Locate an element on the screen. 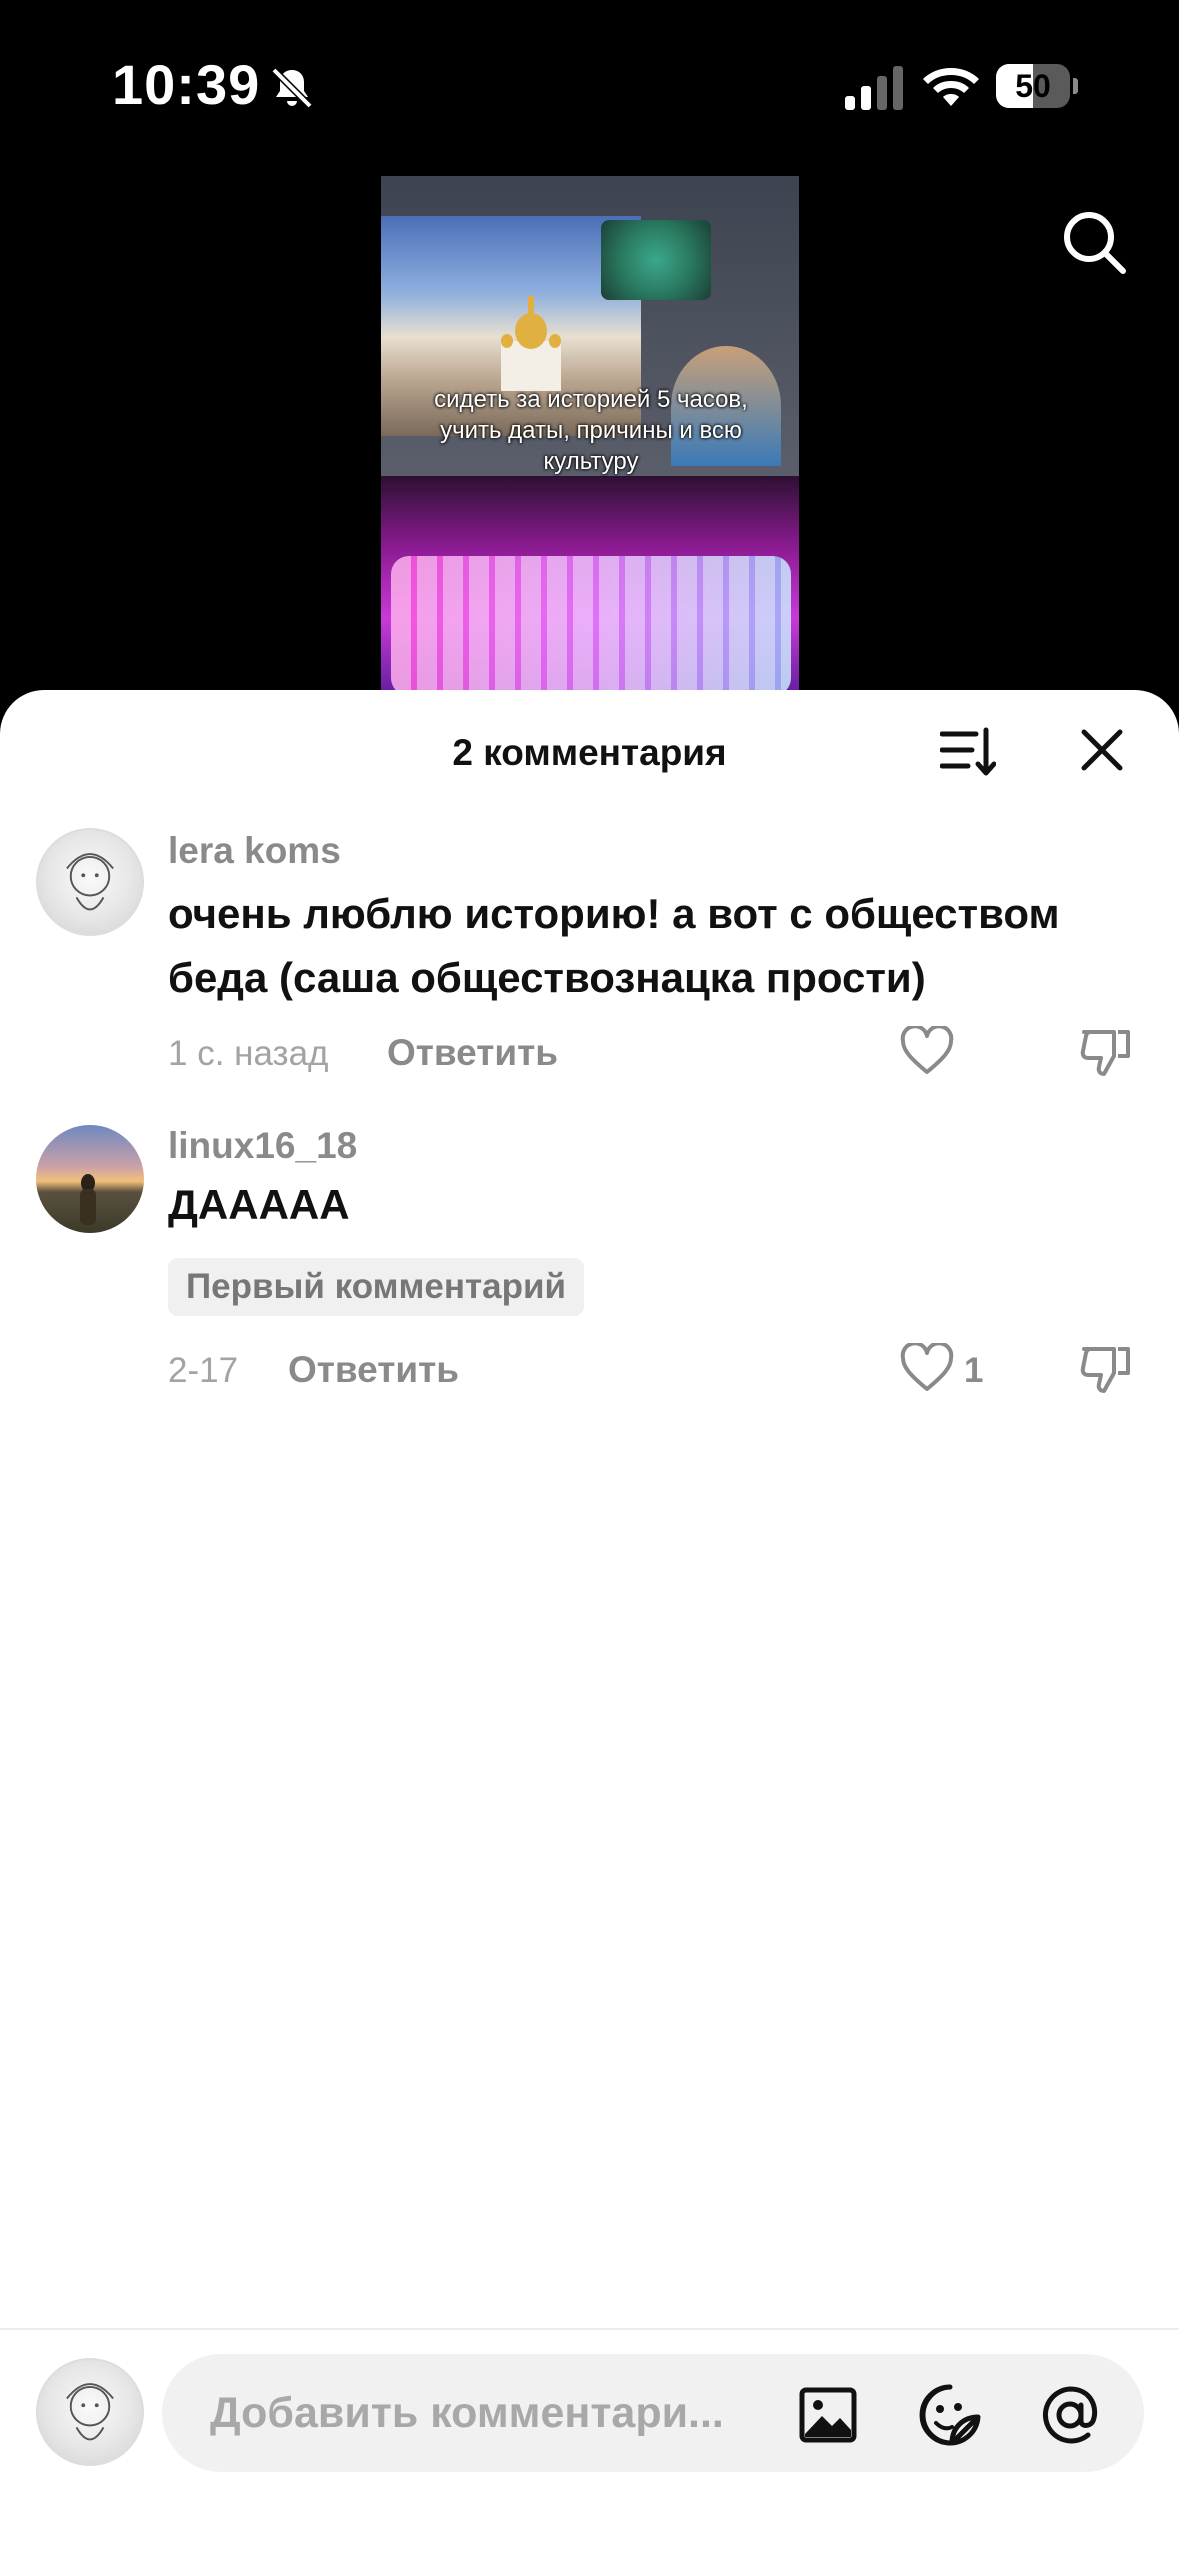  sticker-emoji-icon is located at coordinates (950, 2415).